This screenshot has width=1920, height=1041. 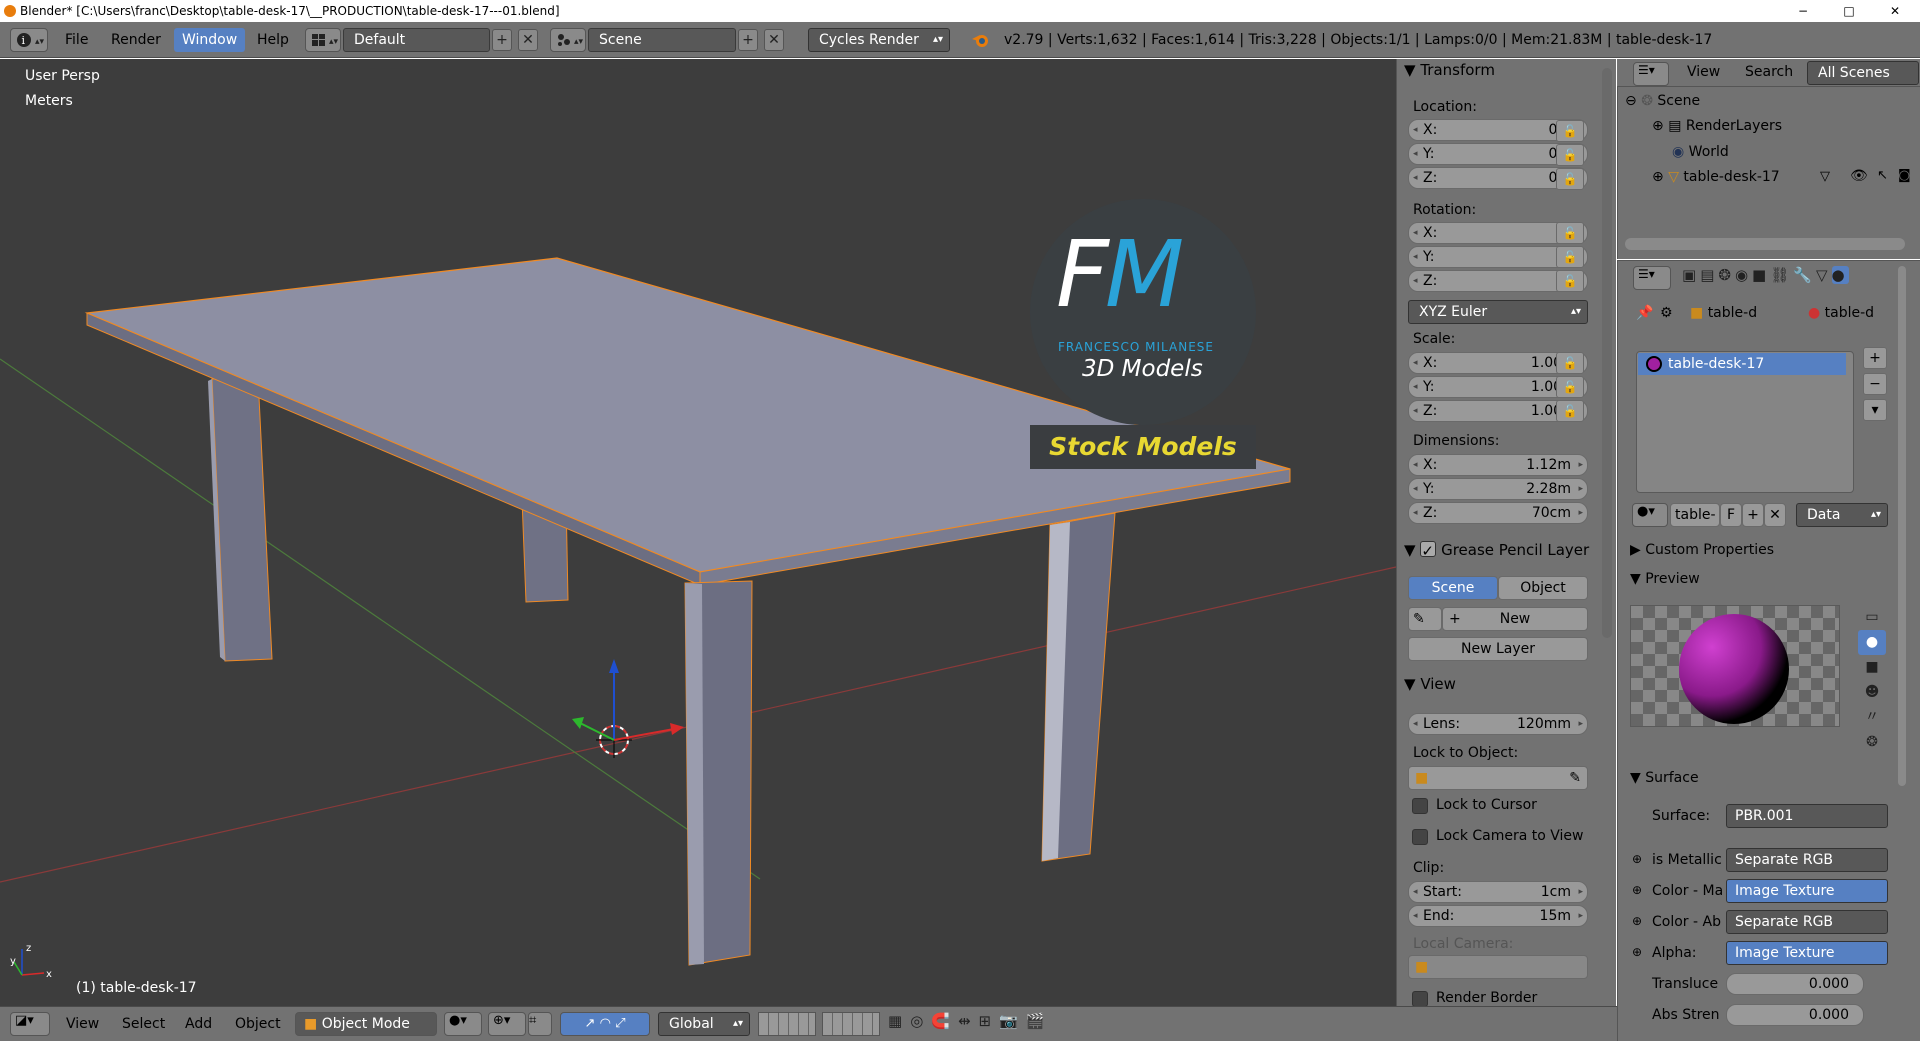 What do you see at coordinates (323, 40) in the screenshot?
I see `layout-browse-button: ▴▾` at bounding box center [323, 40].